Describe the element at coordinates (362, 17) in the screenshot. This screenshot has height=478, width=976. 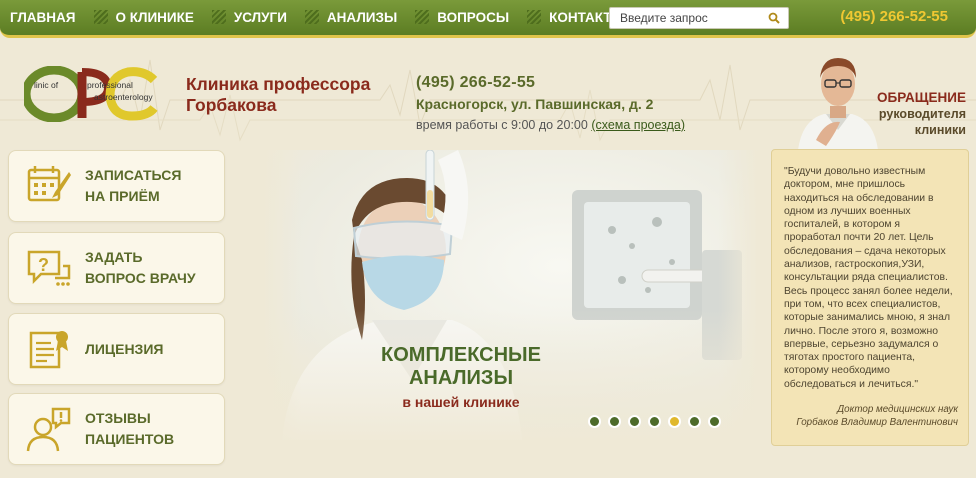
I see `nav-label: АНАЛИЗЫ` at that location.